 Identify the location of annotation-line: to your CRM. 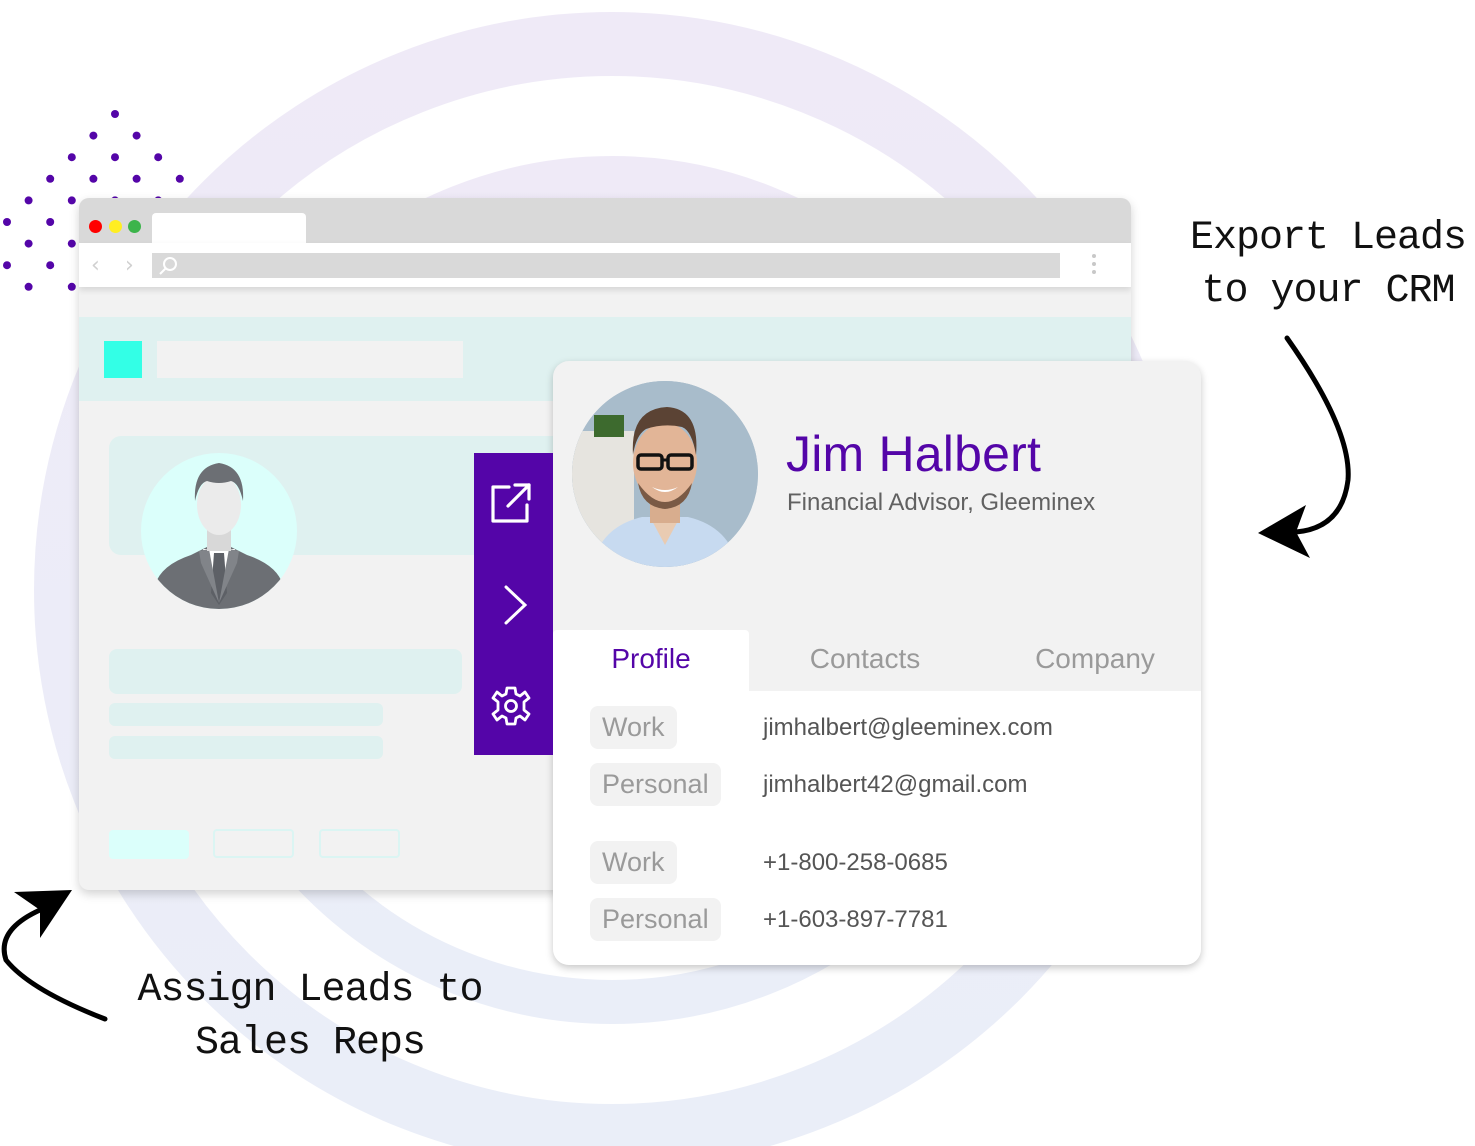
(1328, 291).